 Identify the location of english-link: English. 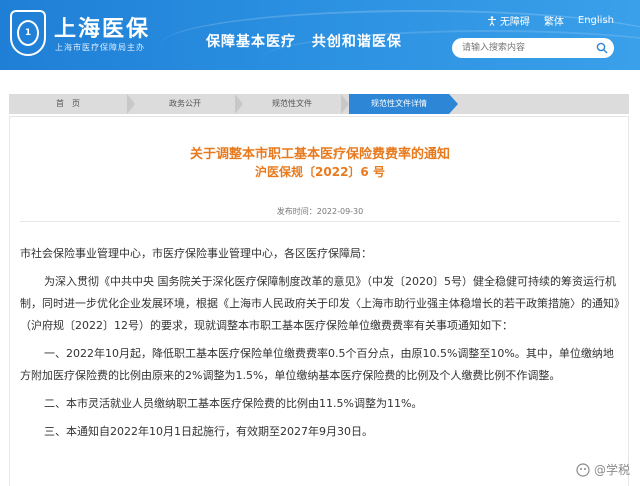
(596, 20).